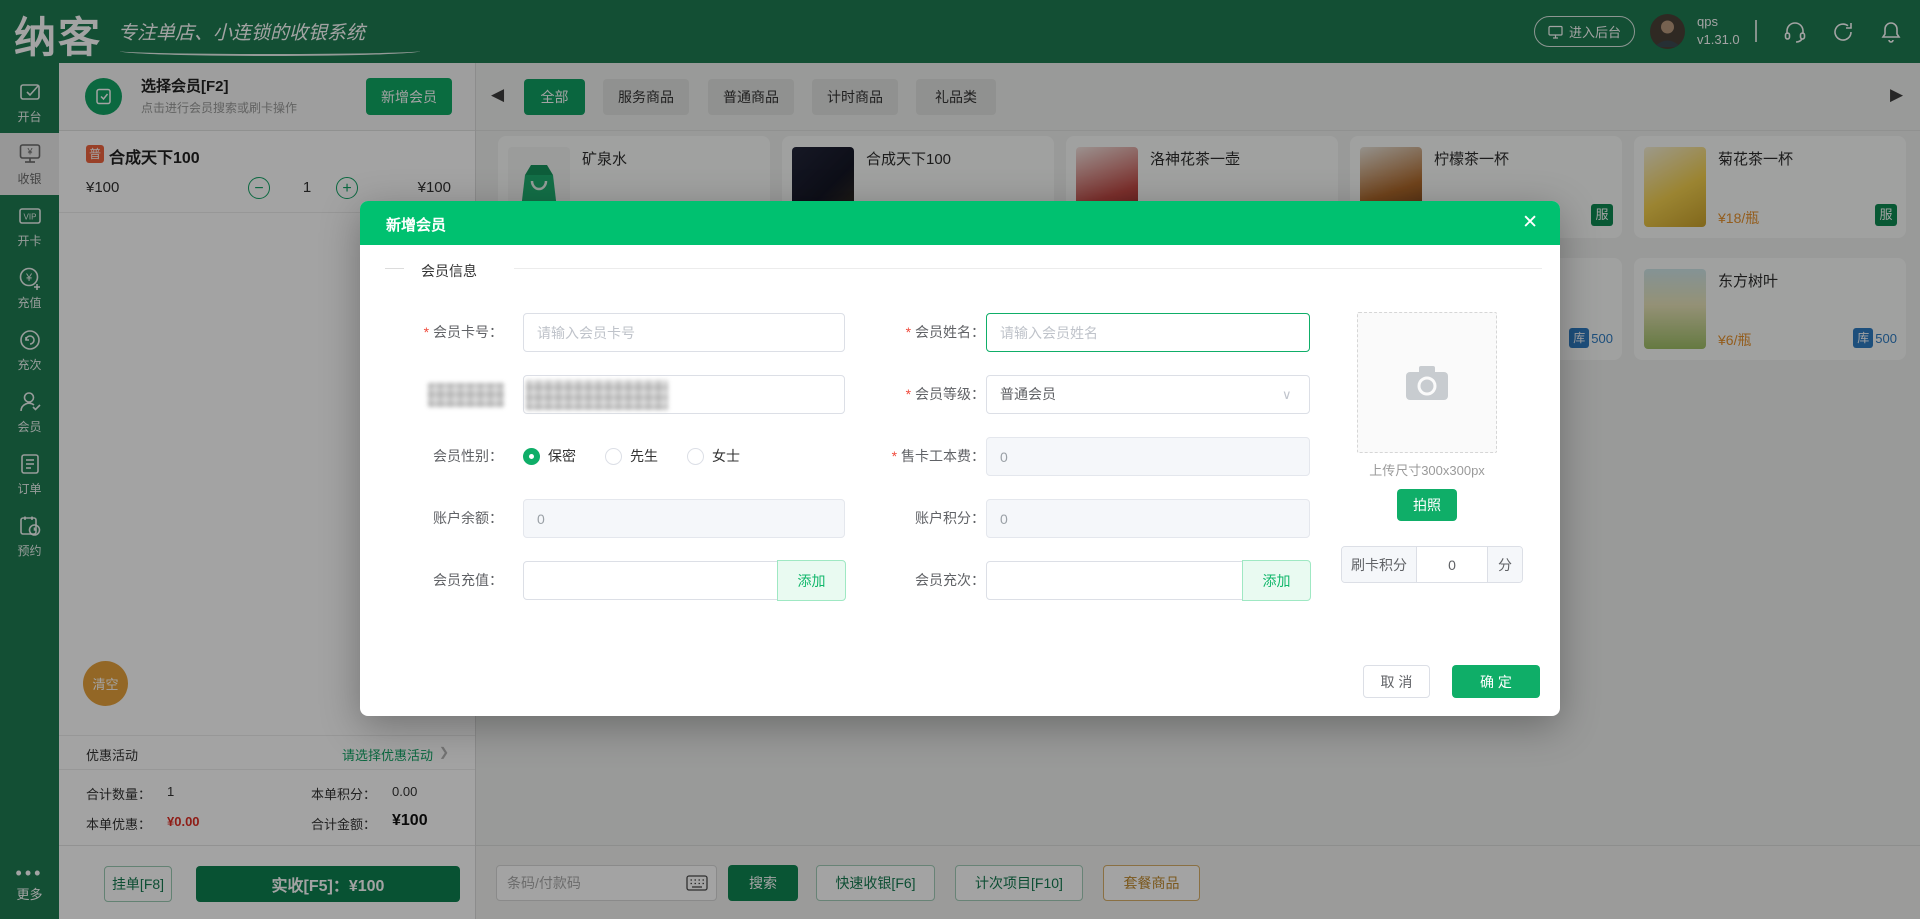  I want to click on card-fee-label: 售卡工本费：, so click(910, 456).